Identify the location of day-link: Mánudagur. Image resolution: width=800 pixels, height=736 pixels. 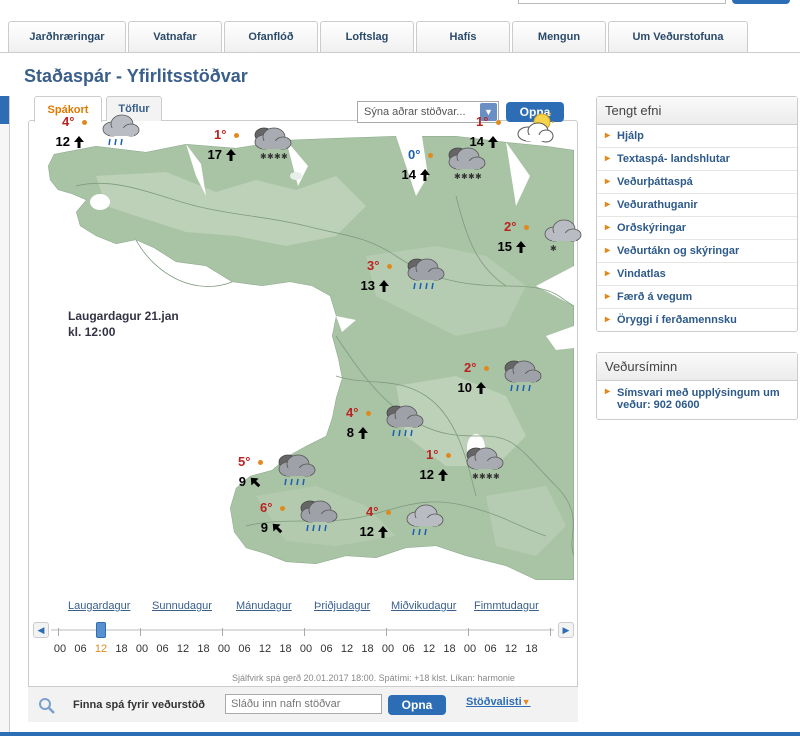
(264, 606).